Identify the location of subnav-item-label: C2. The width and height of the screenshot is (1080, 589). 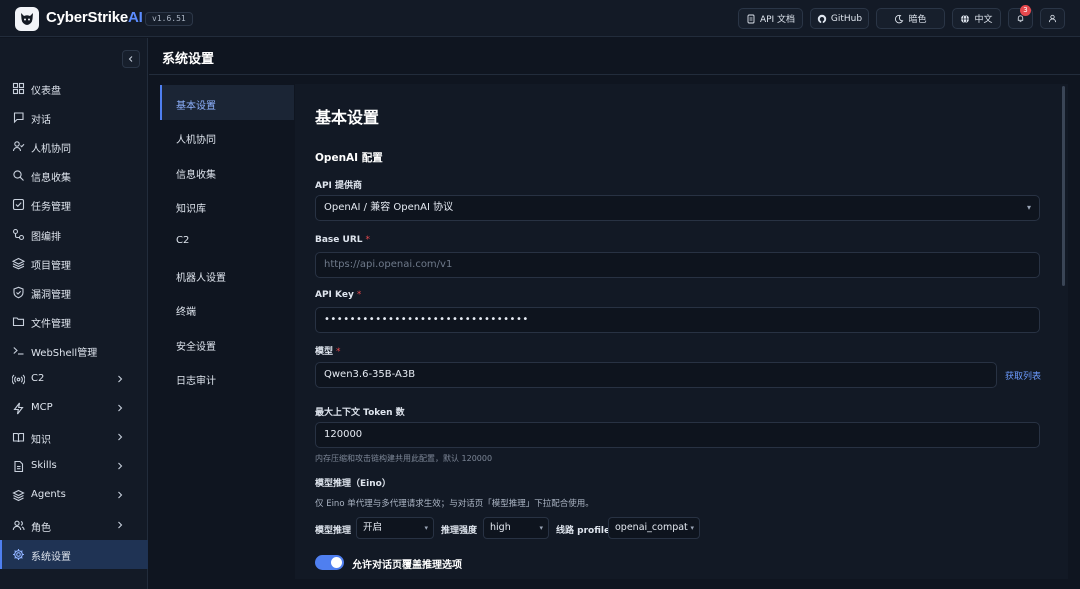
(183, 240).